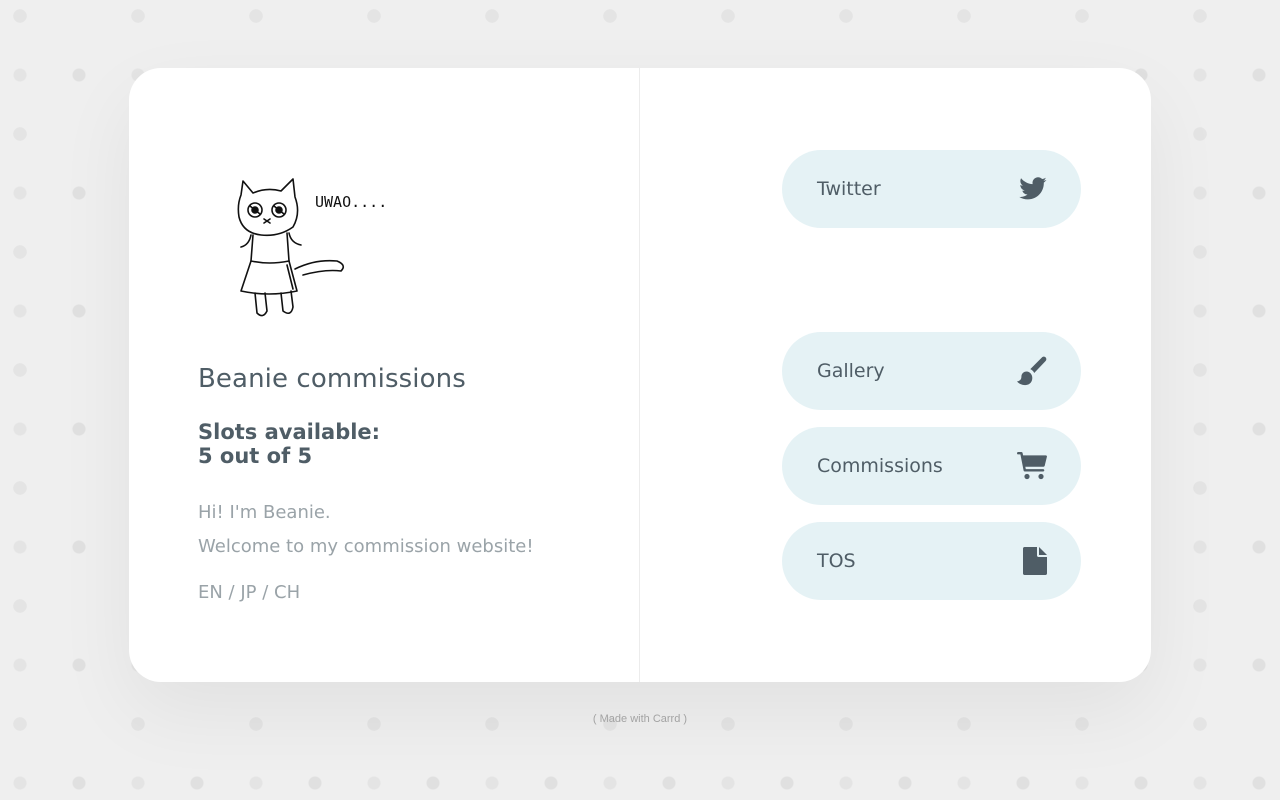 This screenshot has height=800, width=1280. Describe the element at coordinates (851, 371) in the screenshot. I see `gallery-button-label: Gallery` at that location.